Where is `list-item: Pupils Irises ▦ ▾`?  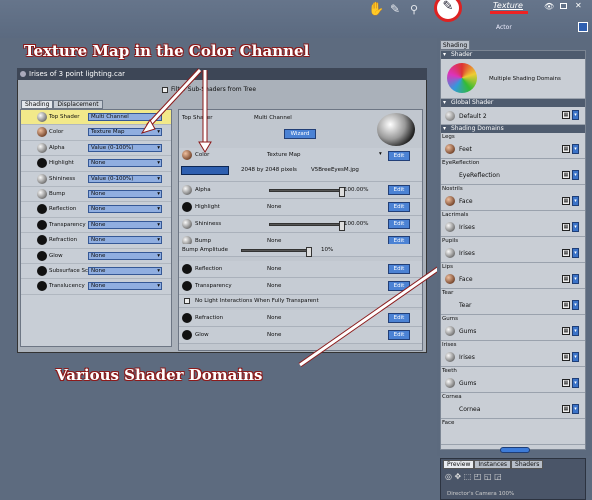 list-item: Pupils Irises ▦ ▾ is located at coordinates (513, 250).